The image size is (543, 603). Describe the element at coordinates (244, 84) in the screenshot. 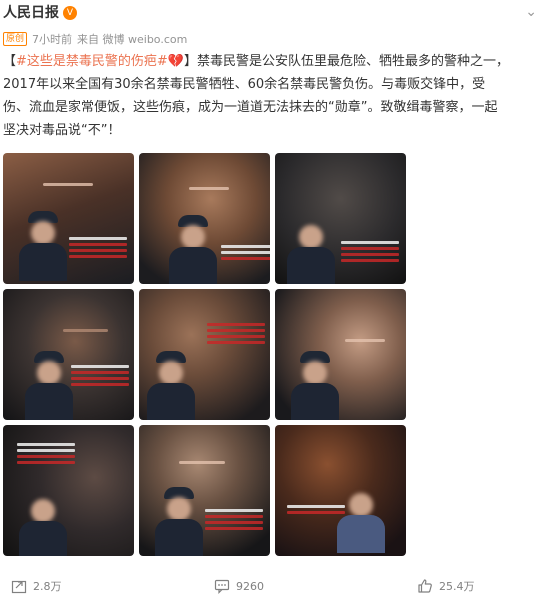

I see `text-line-2: 2017年以来全国有30余名禁毒民警牺牲、60余名禁毒民警负伤。与毒贩交锋中，受` at that location.